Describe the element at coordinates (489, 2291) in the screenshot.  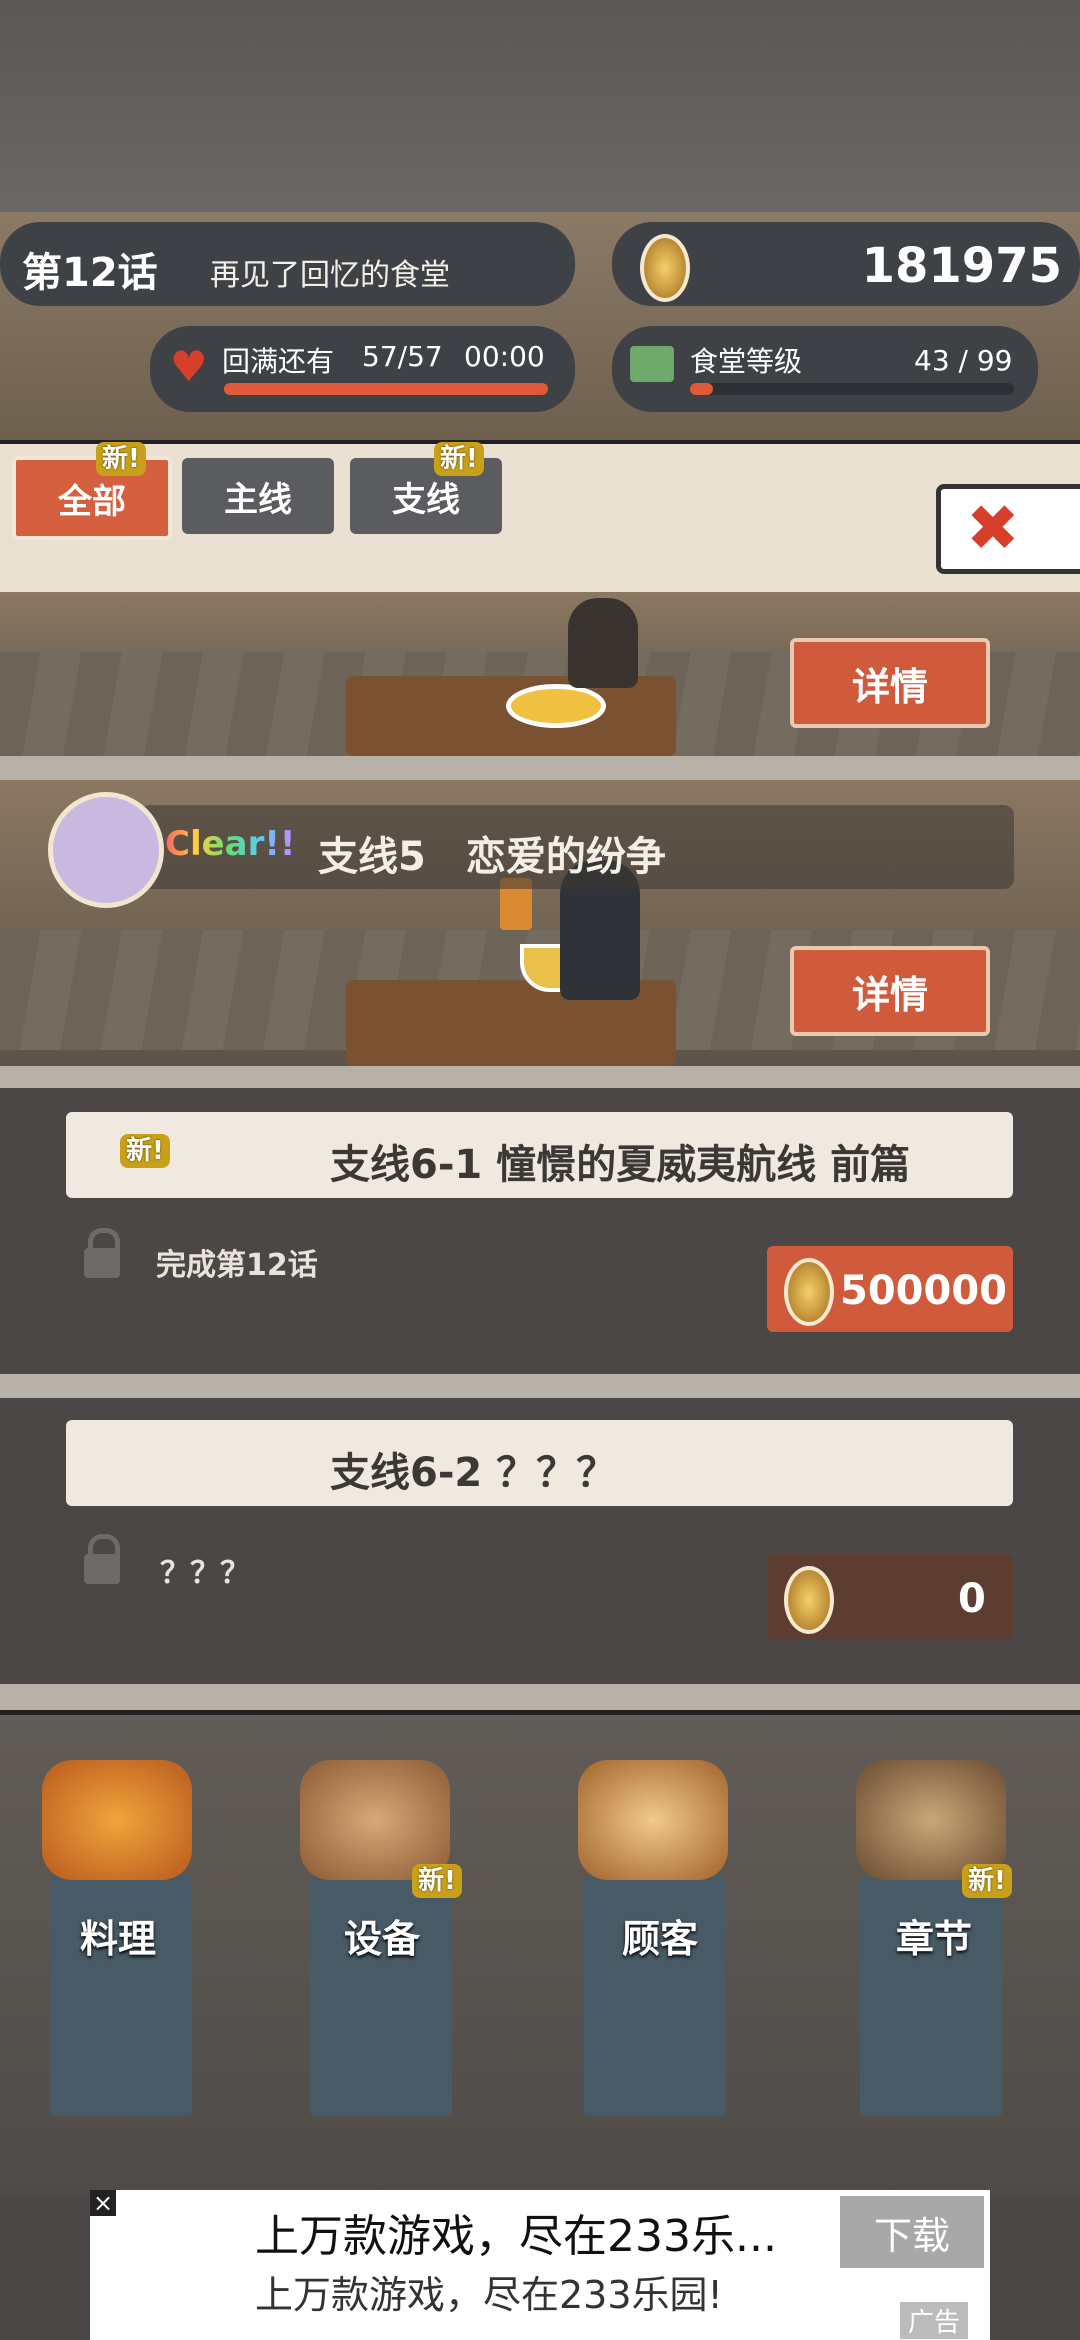
I see `ad-subtitle: 上万款游戏，尽在233乐园!` at that location.